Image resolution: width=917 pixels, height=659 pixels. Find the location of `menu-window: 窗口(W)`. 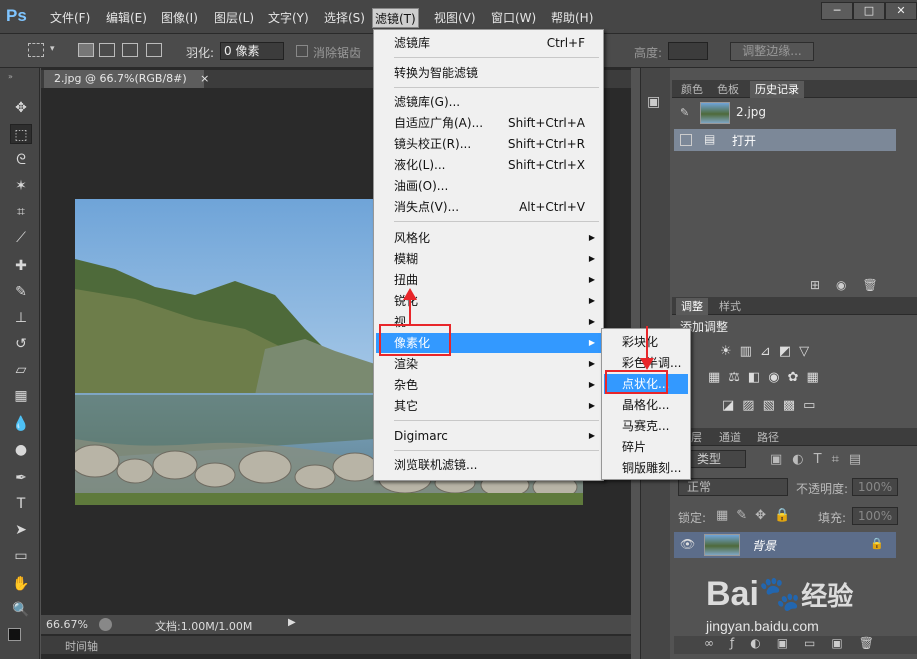

menu-window: 窗口(W) is located at coordinates (513, 18).